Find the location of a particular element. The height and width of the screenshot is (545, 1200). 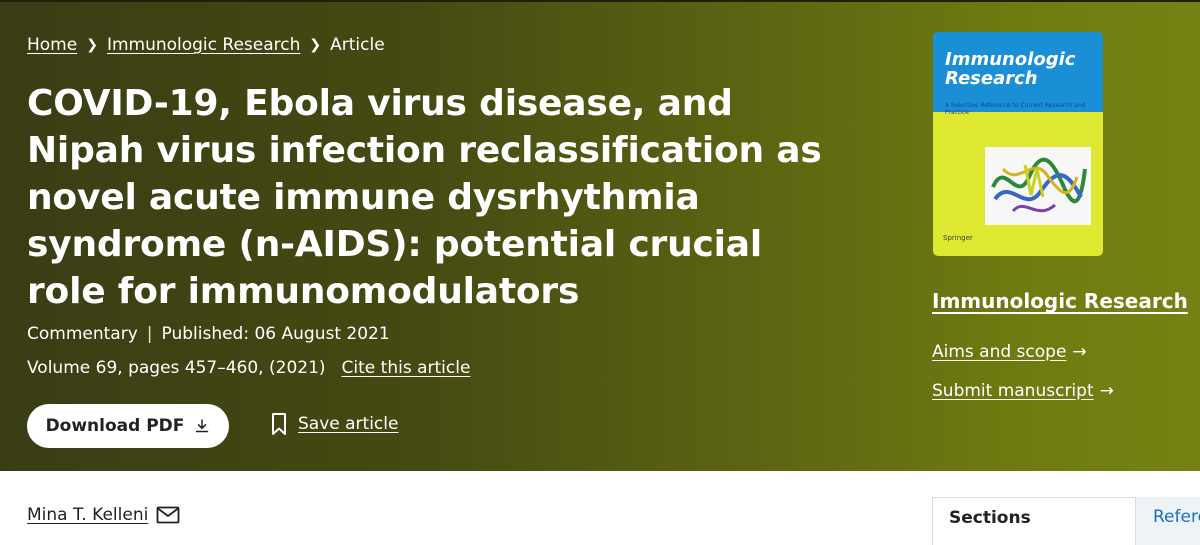

journal-title-link: Immunologic Research is located at coordinates (1060, 301).